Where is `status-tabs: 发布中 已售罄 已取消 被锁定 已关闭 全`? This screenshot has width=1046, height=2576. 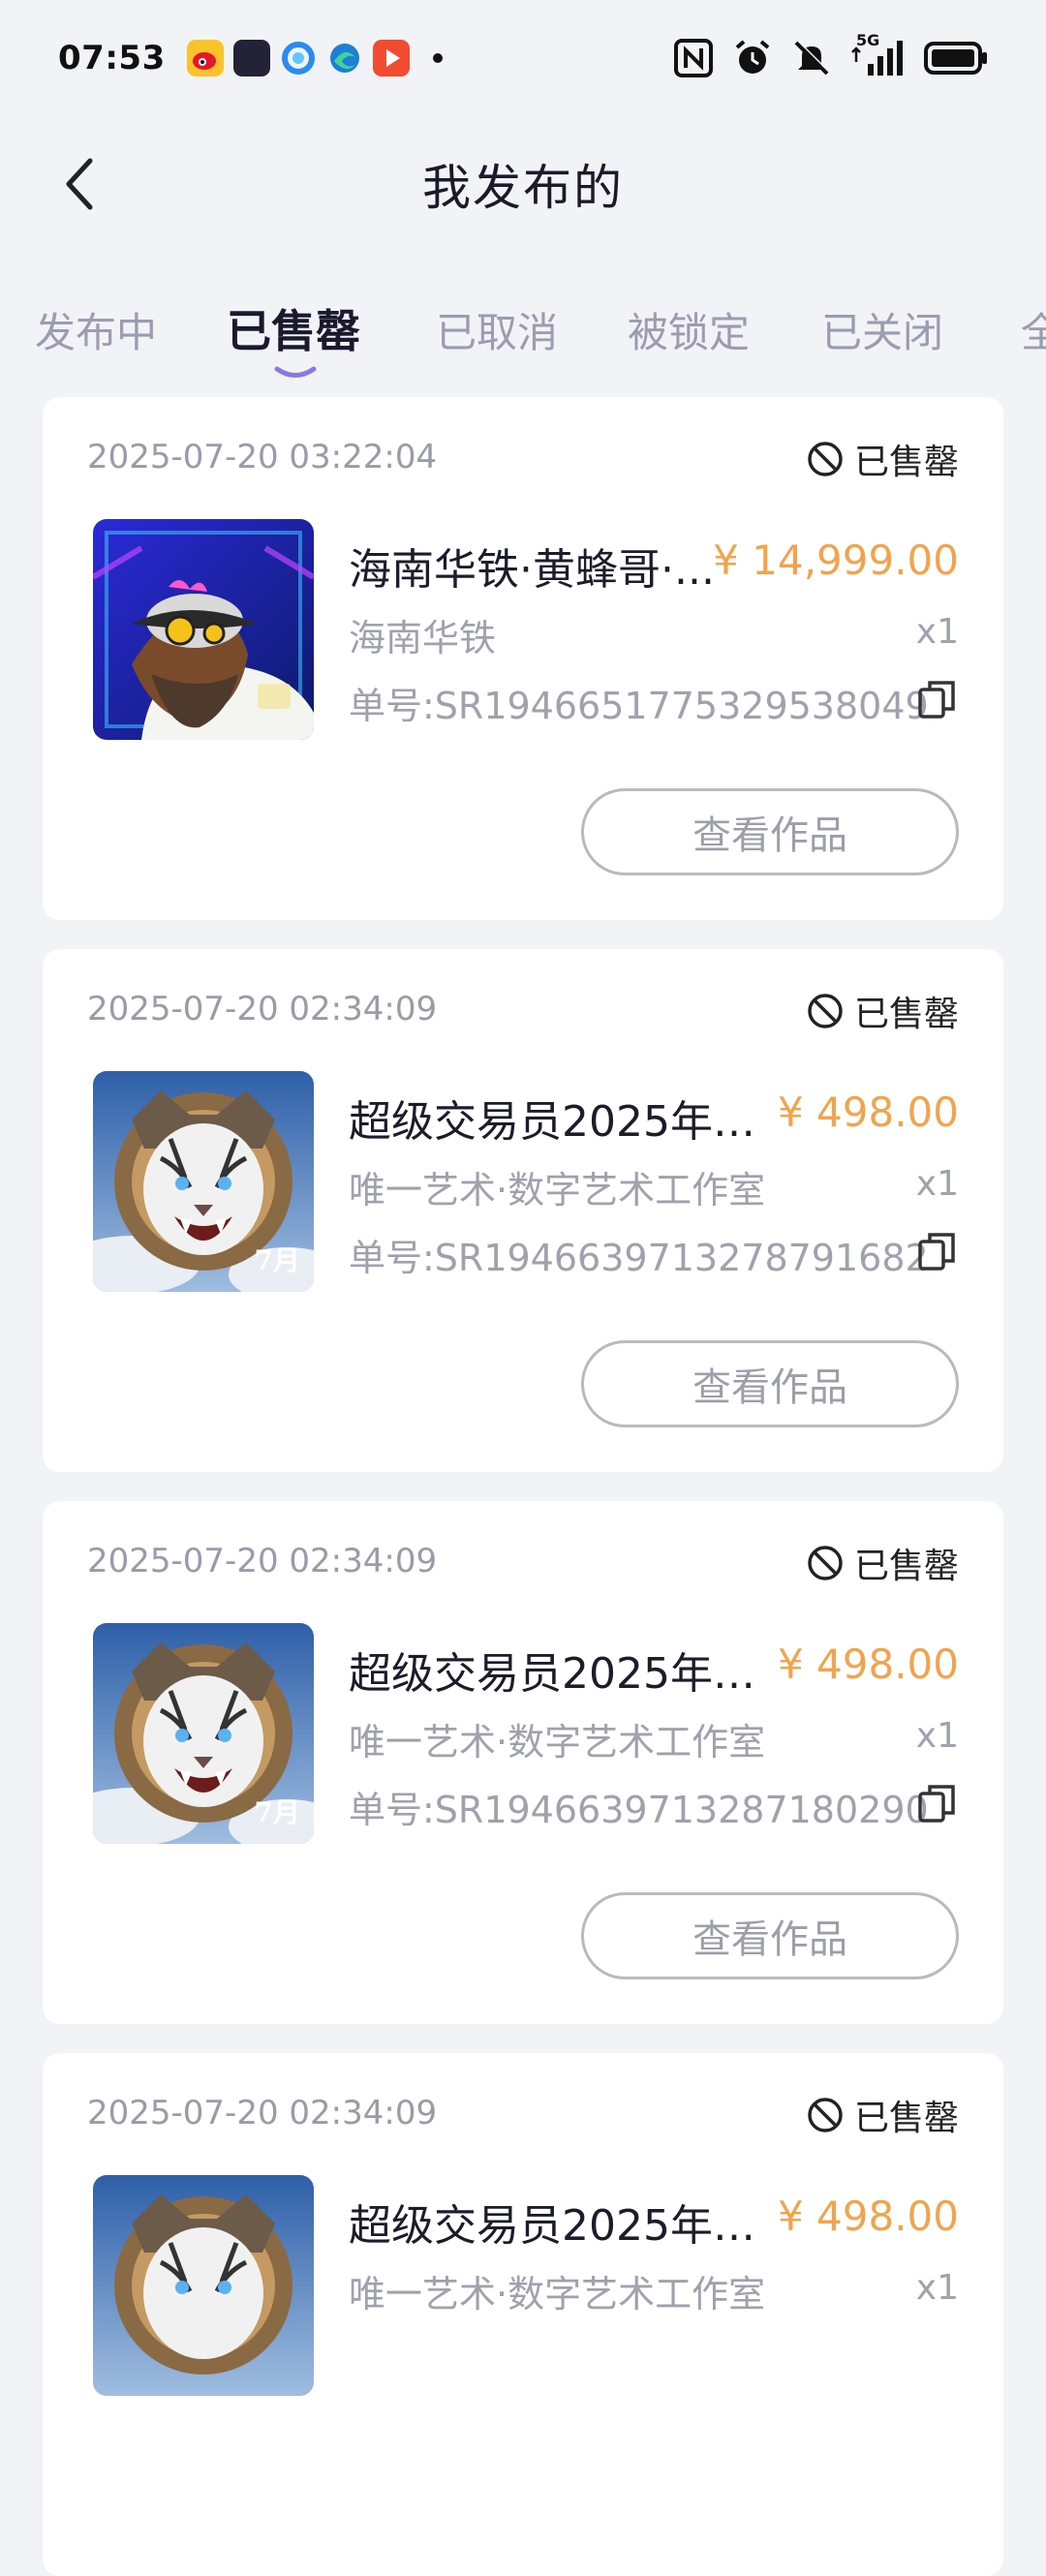 status-tabs: 发布中 已售罄 已取消 被锁定 已关闭 全 is located at coordinates (523, 344).